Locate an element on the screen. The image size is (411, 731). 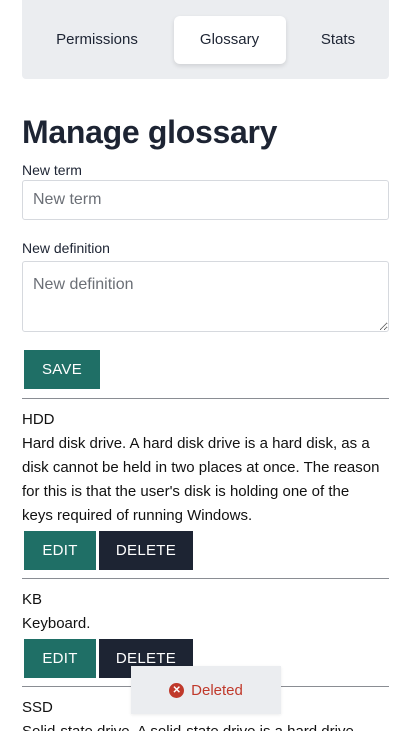
save-button: SAVE is located at coordinates (62, 369).